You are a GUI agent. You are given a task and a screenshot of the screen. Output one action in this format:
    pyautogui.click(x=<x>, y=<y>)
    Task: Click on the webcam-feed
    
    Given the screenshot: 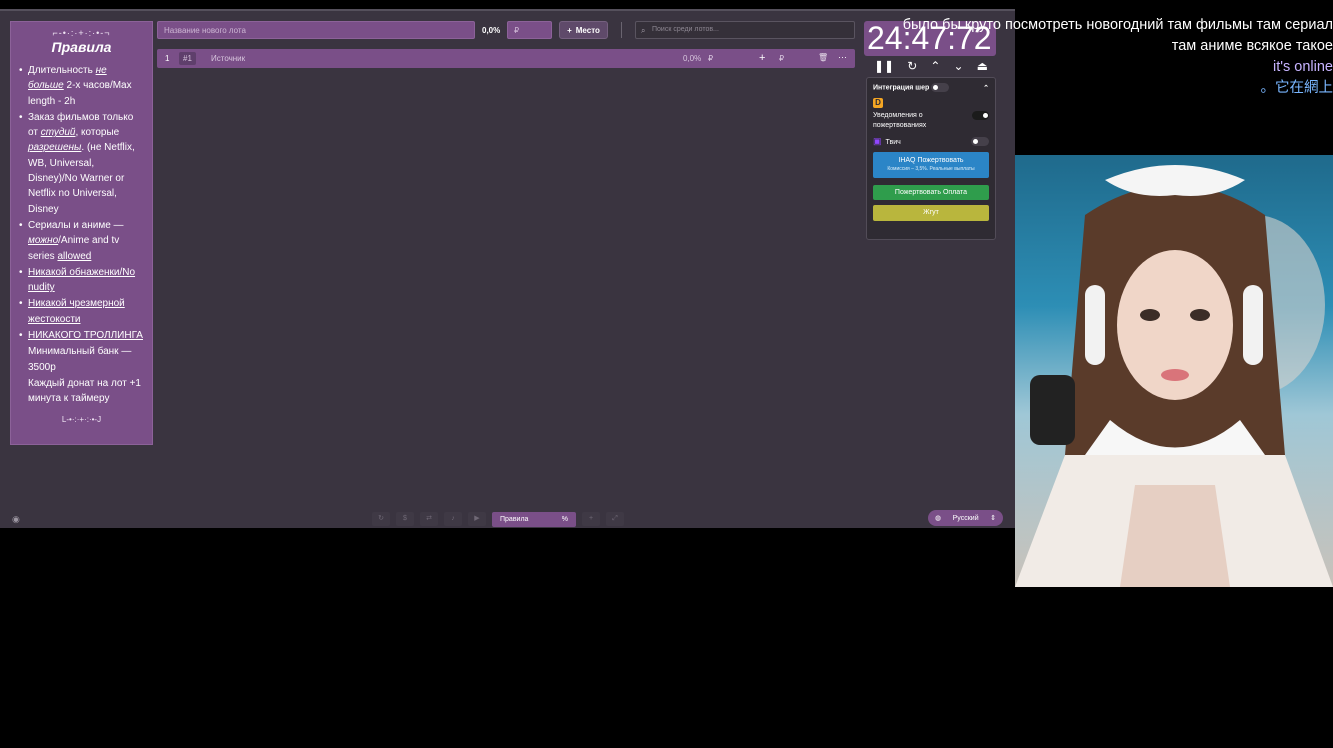 What is the action you would take?
    pyautogui.click(x=1174, y=371)
    